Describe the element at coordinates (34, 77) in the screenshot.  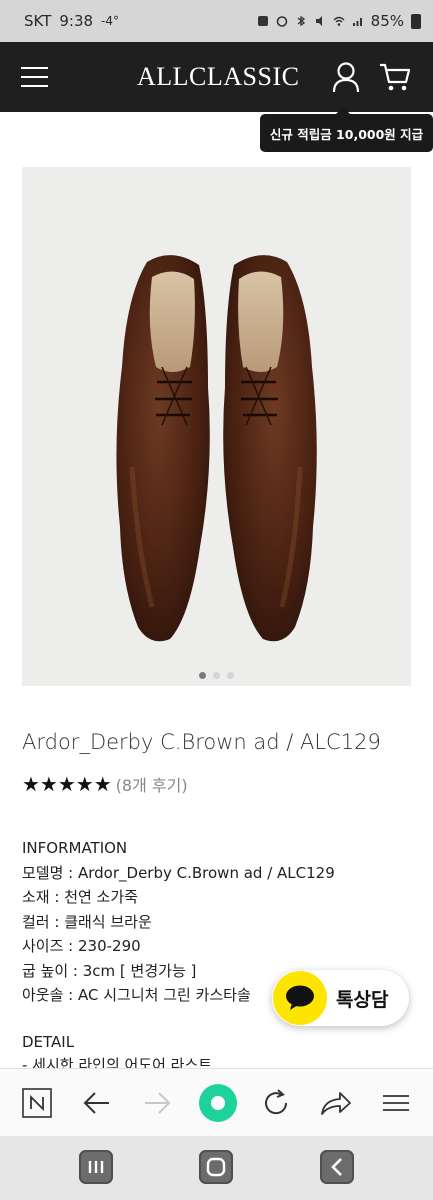
I see `hamburger-icon` at that location.